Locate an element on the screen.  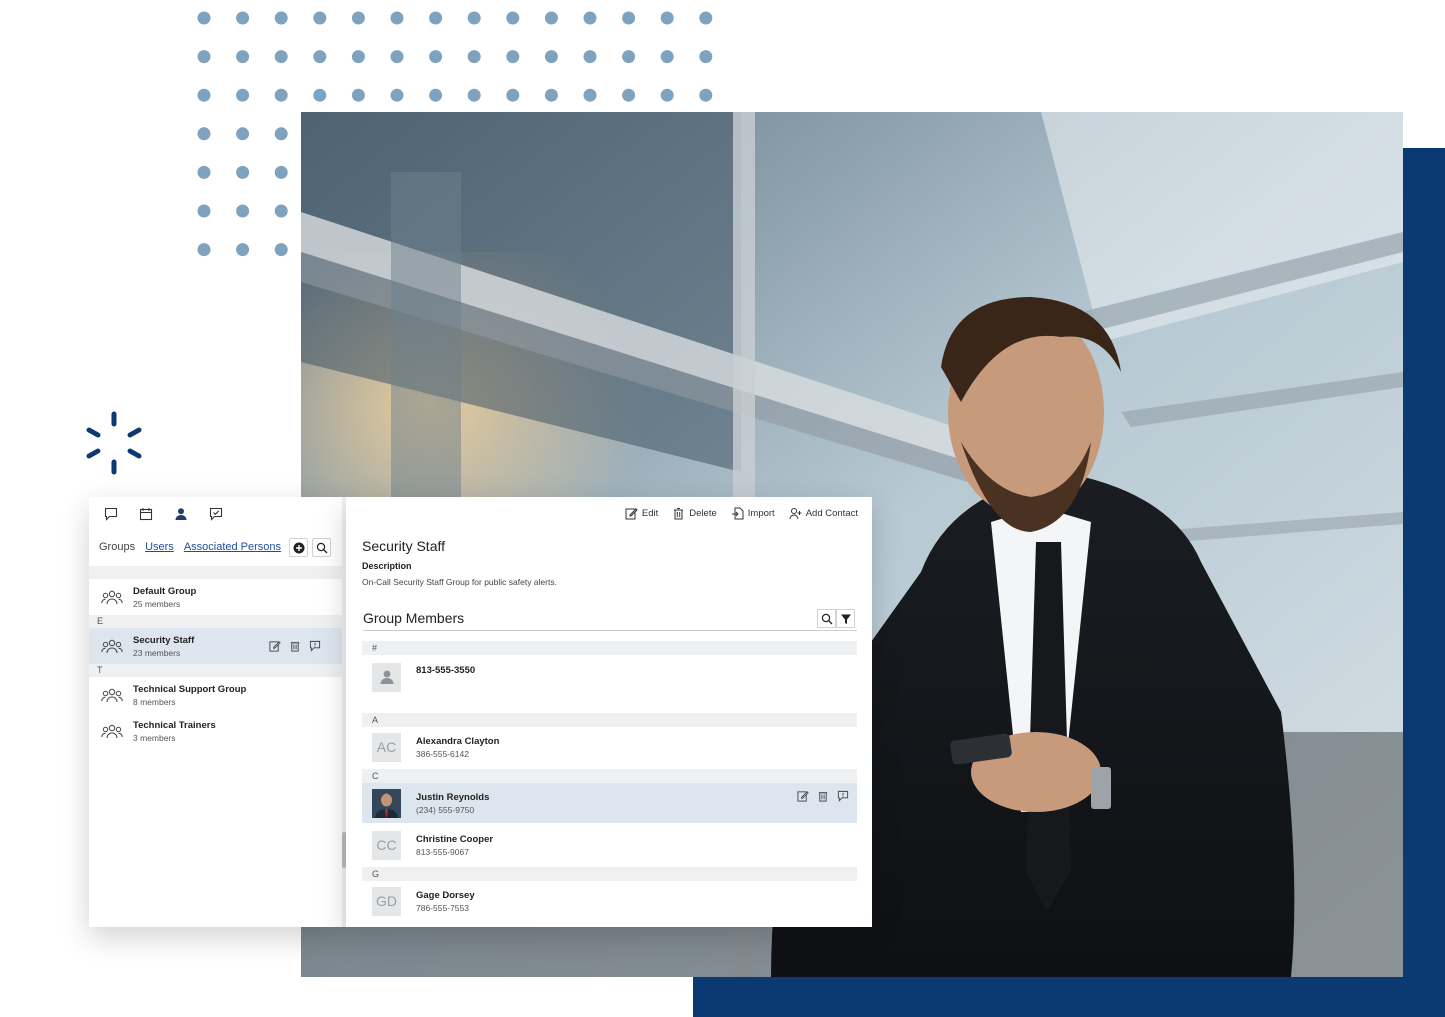
add-group-button is located at coordinates (298, 547).